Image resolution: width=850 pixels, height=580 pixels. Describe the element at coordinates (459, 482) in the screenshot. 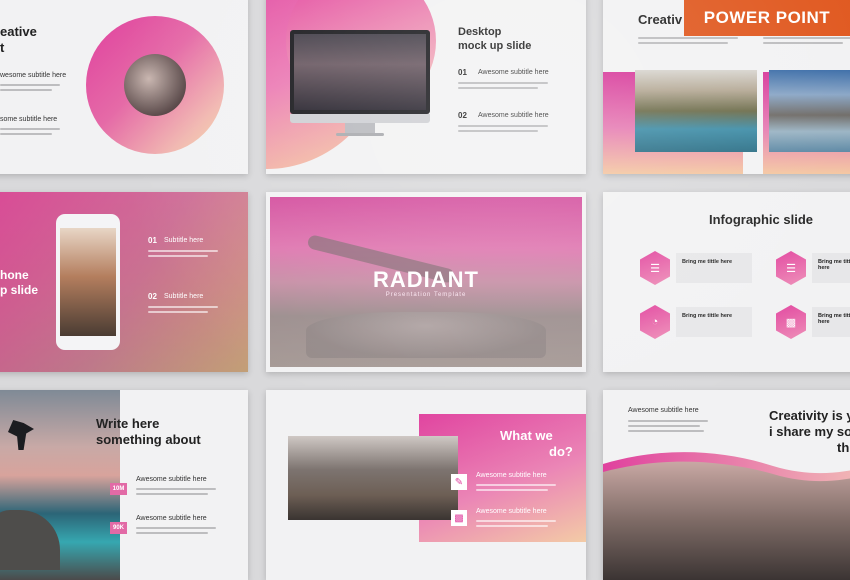

I see `edit-icon: ✎` at that location.